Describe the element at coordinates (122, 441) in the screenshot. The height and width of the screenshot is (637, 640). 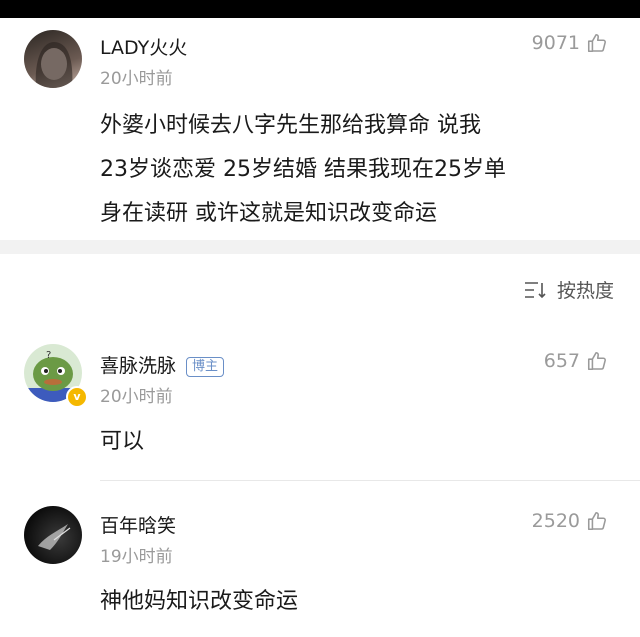
I see `comment-text: 可以` at that location.